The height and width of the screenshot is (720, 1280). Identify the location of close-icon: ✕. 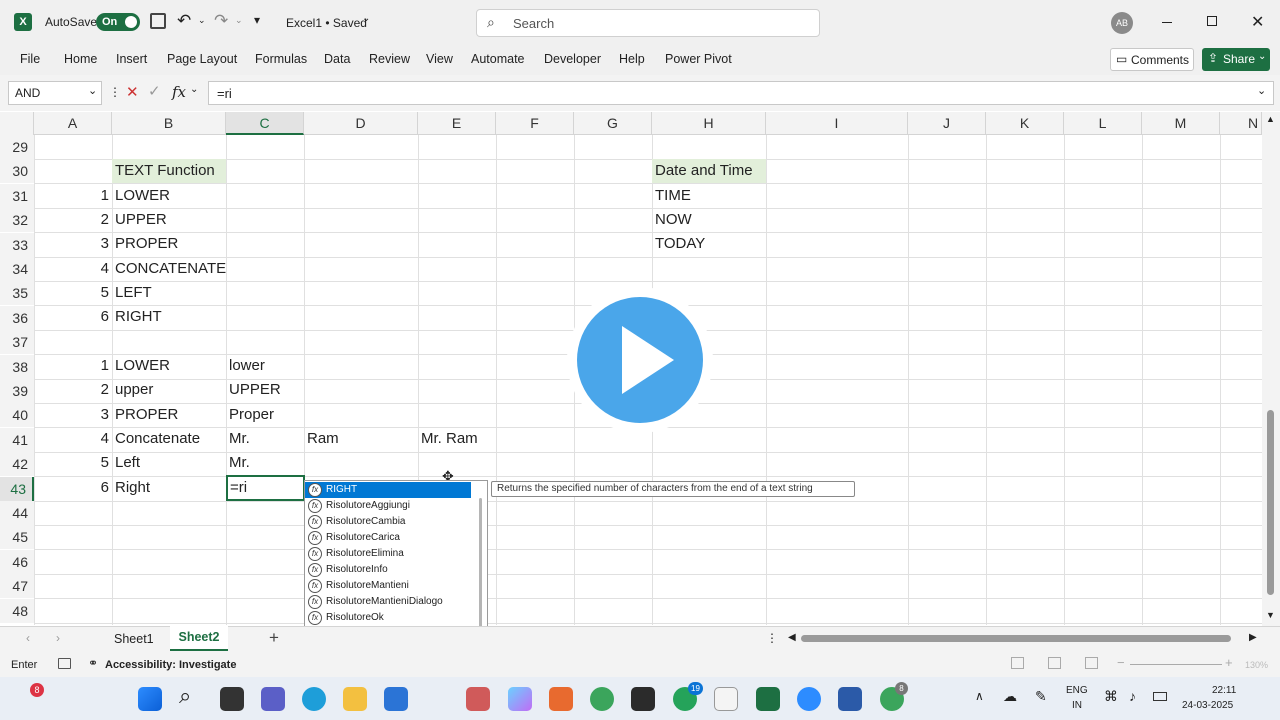
(1257, 22).